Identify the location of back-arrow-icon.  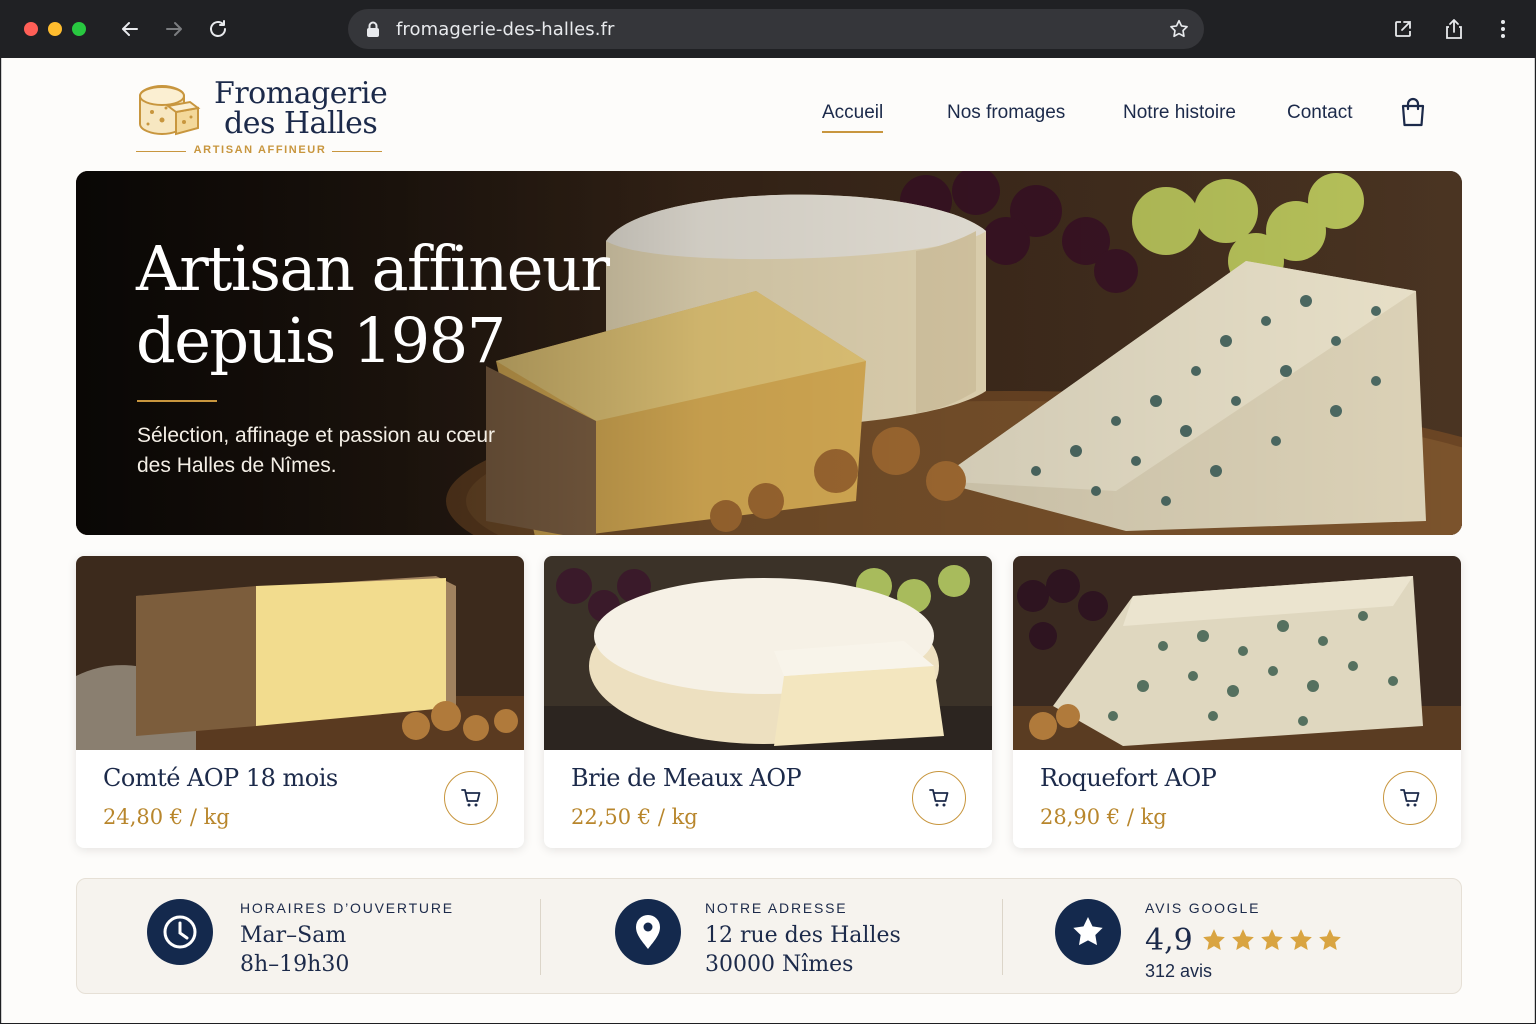
(130, 29).